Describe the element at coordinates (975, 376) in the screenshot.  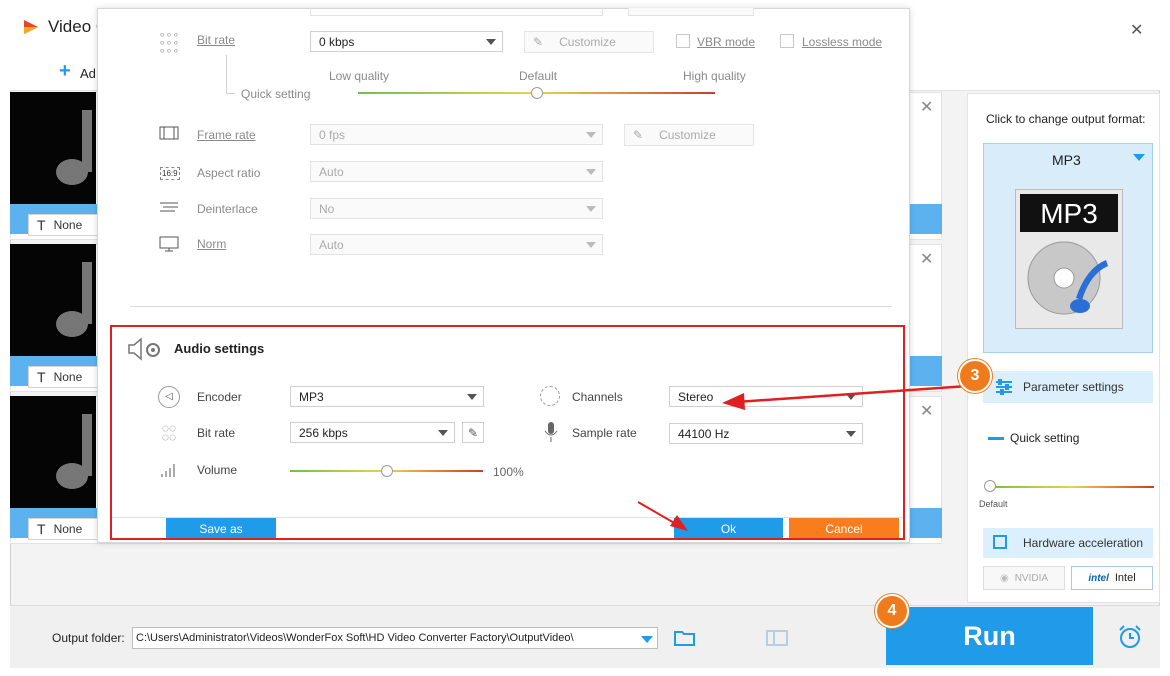
I see `step-3-badge: 3` at that location.